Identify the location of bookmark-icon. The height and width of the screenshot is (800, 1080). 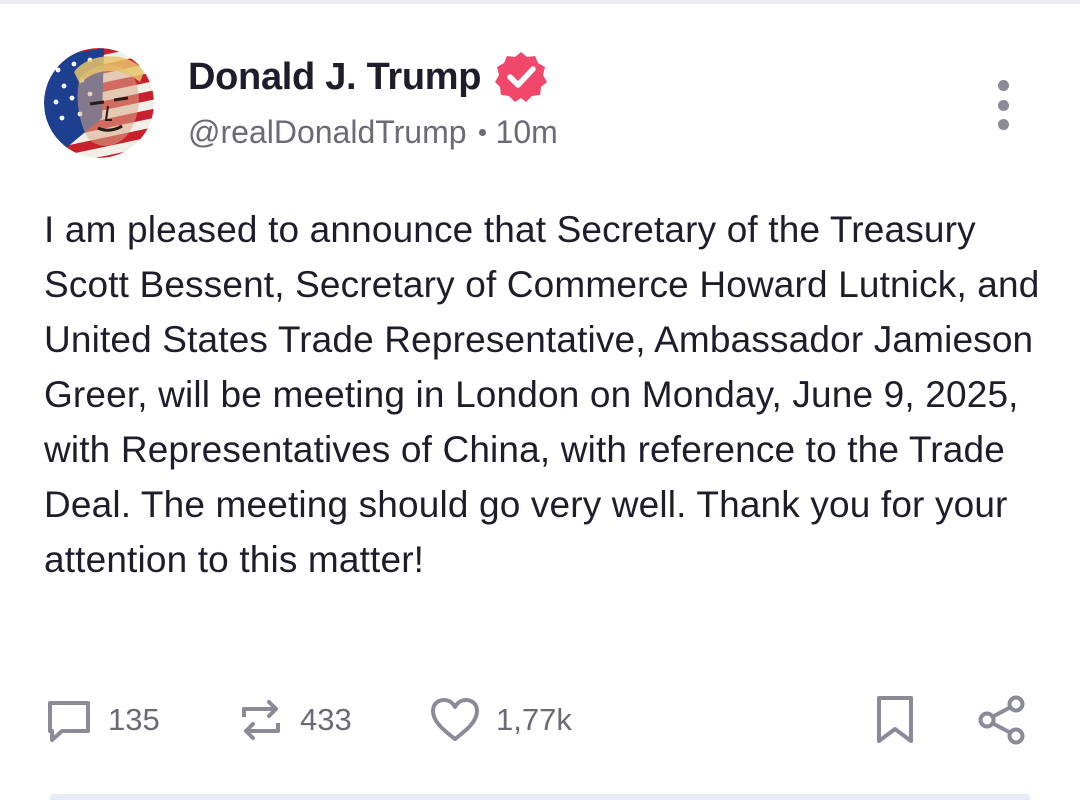
(895, 720).